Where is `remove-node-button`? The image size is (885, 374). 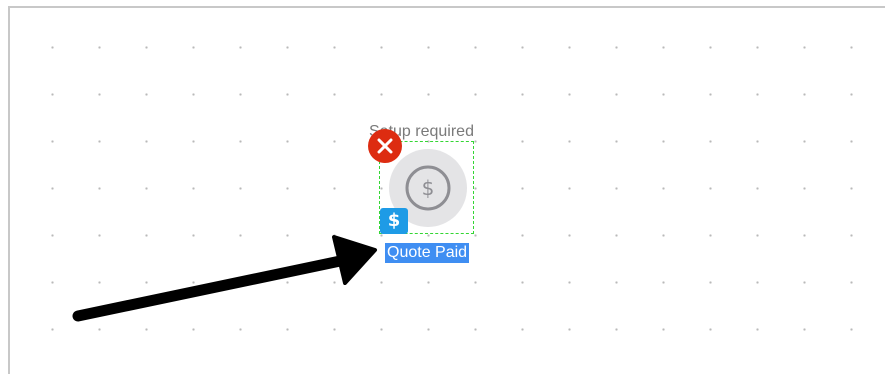 remove-node-button is located at coordinates (385, 146).